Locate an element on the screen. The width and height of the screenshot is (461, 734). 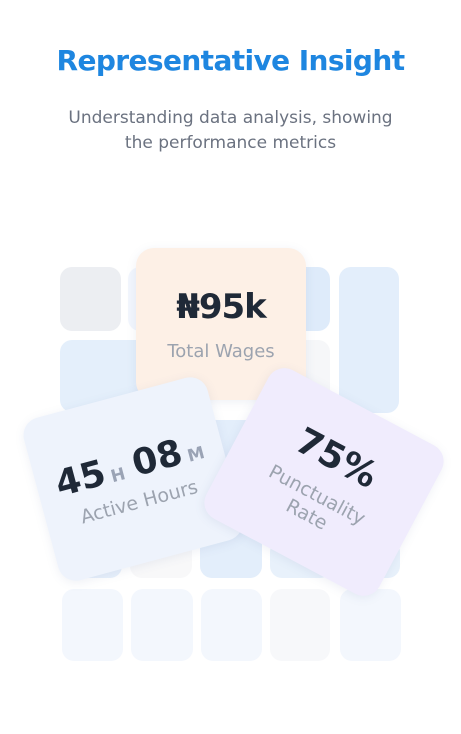
total-wages-label: Total Wages is located at coordinates (221, 351).